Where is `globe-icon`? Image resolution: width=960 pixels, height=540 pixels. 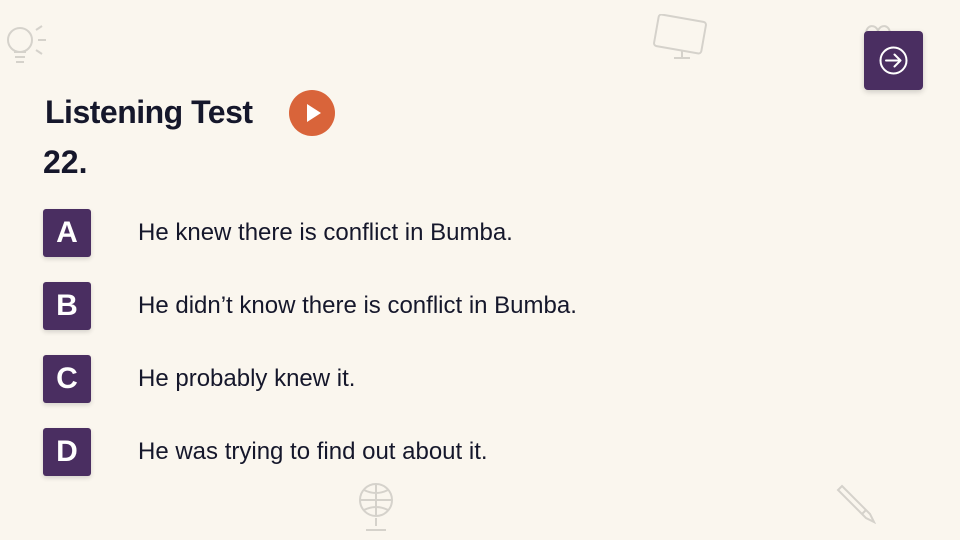
globe-icon is located at coordinates (376, 507).